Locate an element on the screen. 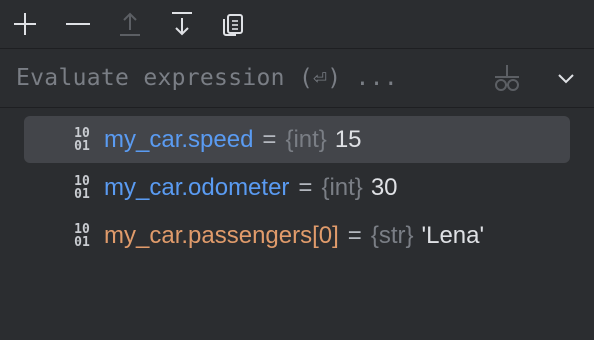  variable-value: 15 is located at coordinates (348, 139).